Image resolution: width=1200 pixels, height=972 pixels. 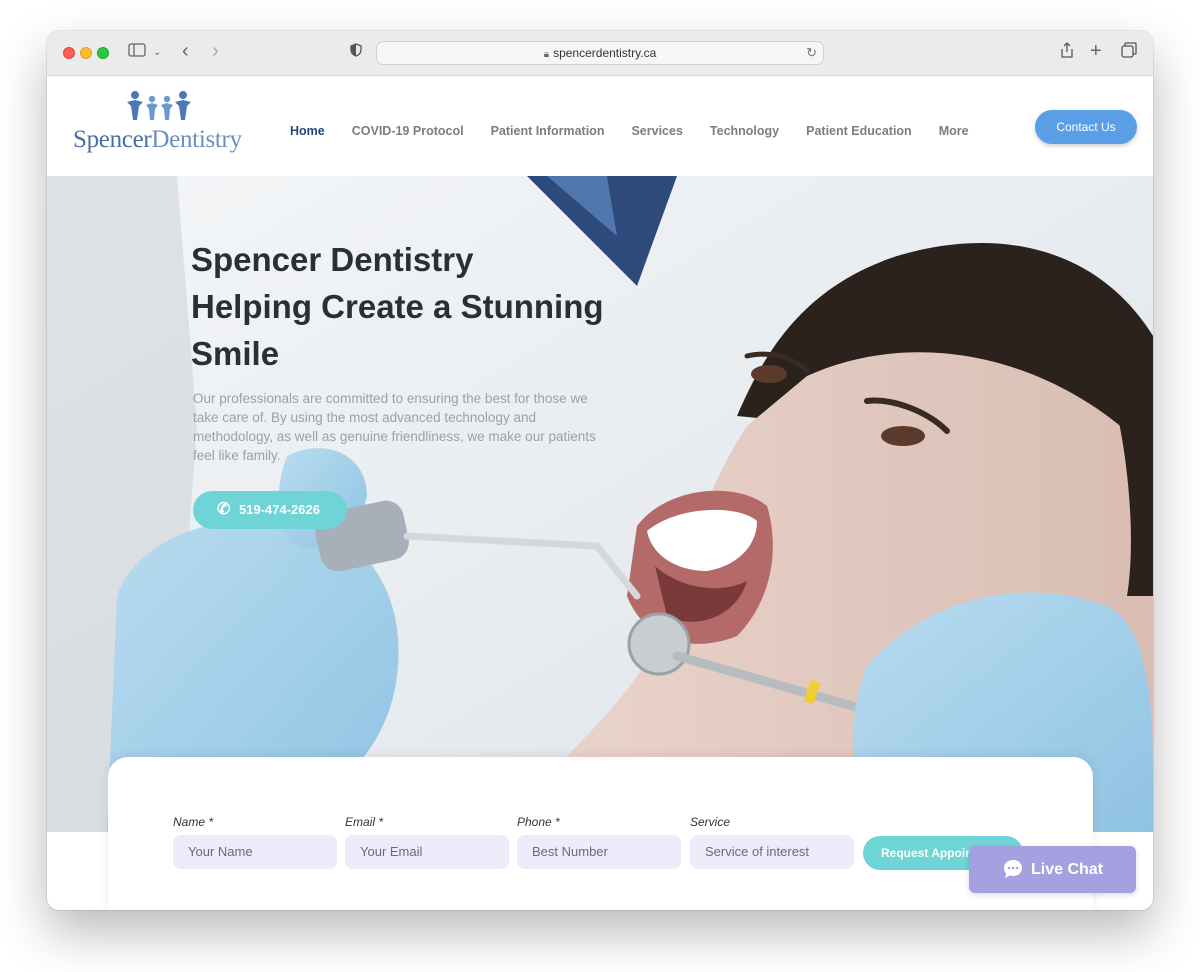 What do you see at coordinates (255, 852) in the screenshot?
I see `name-input: Your Name` at bounding box center [255, 852].